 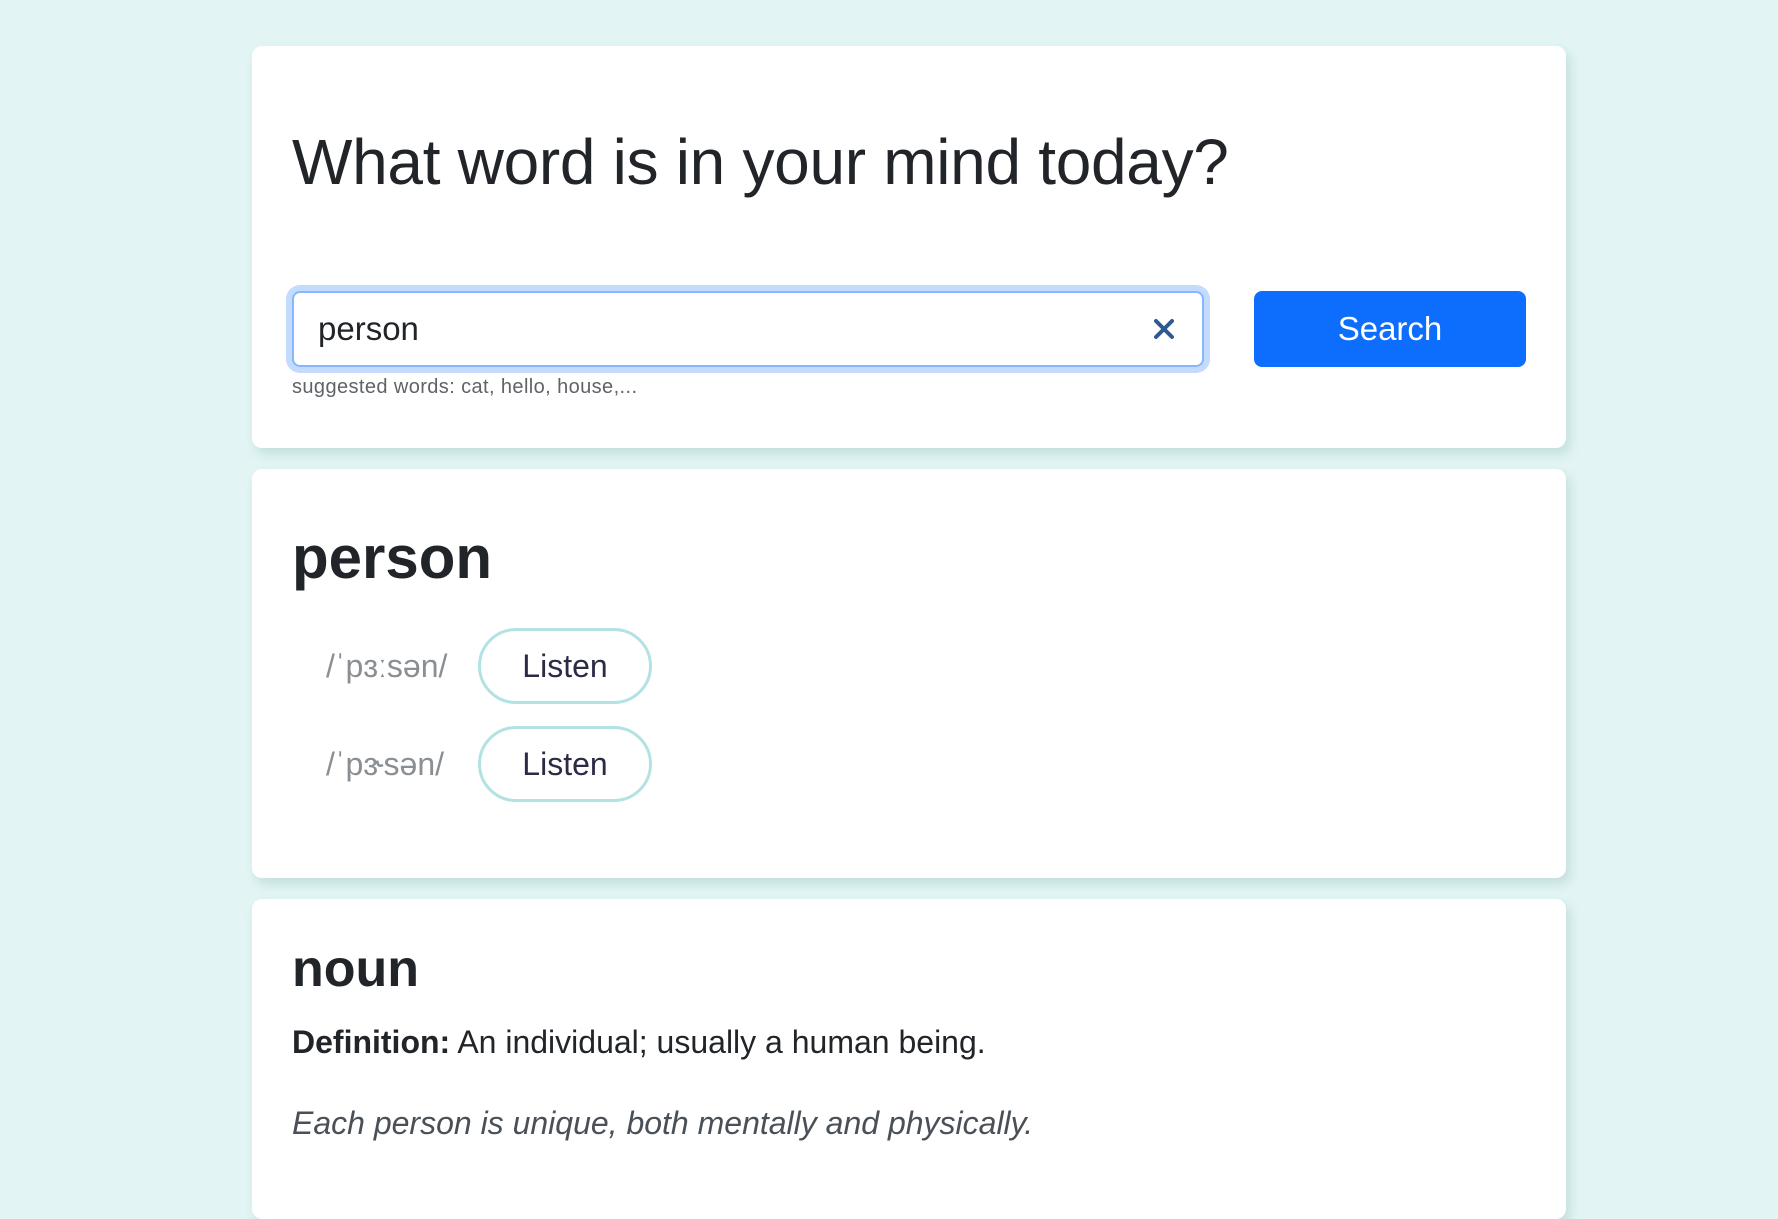 I want to click on search-input, so click(x=714, y=329).